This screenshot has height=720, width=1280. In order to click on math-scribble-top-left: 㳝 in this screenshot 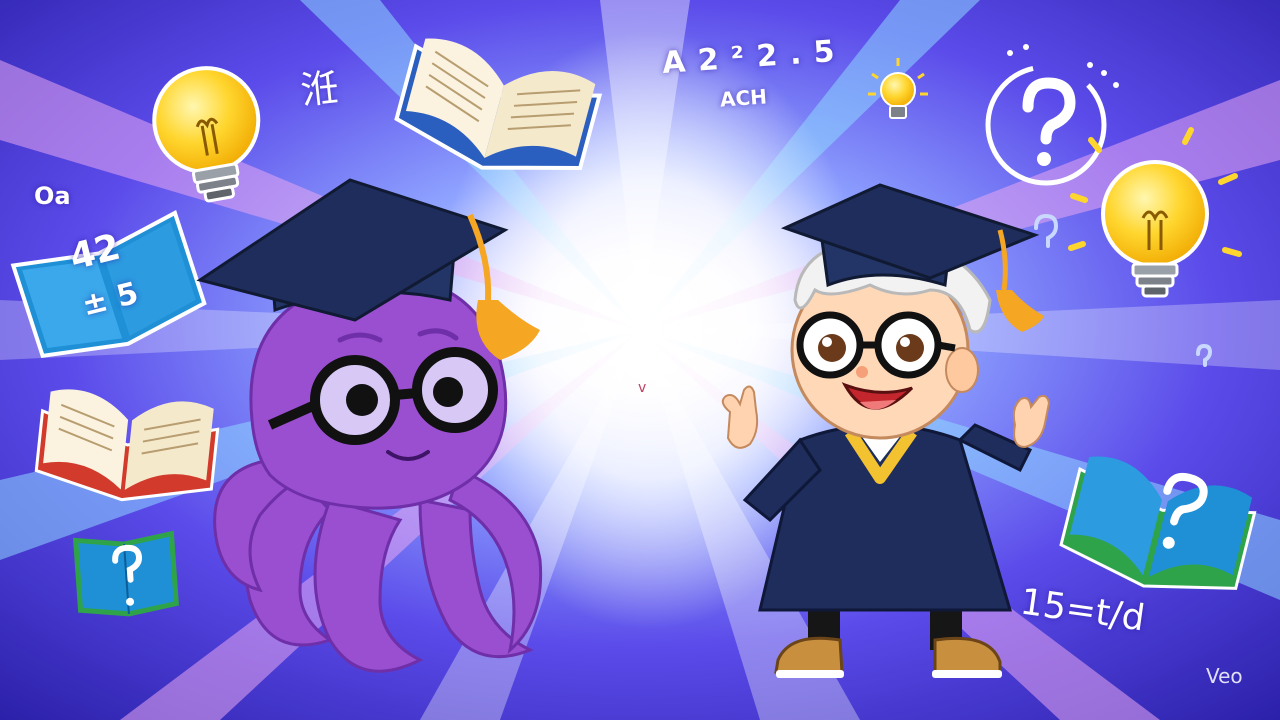, I will do `click(319, 89)`.